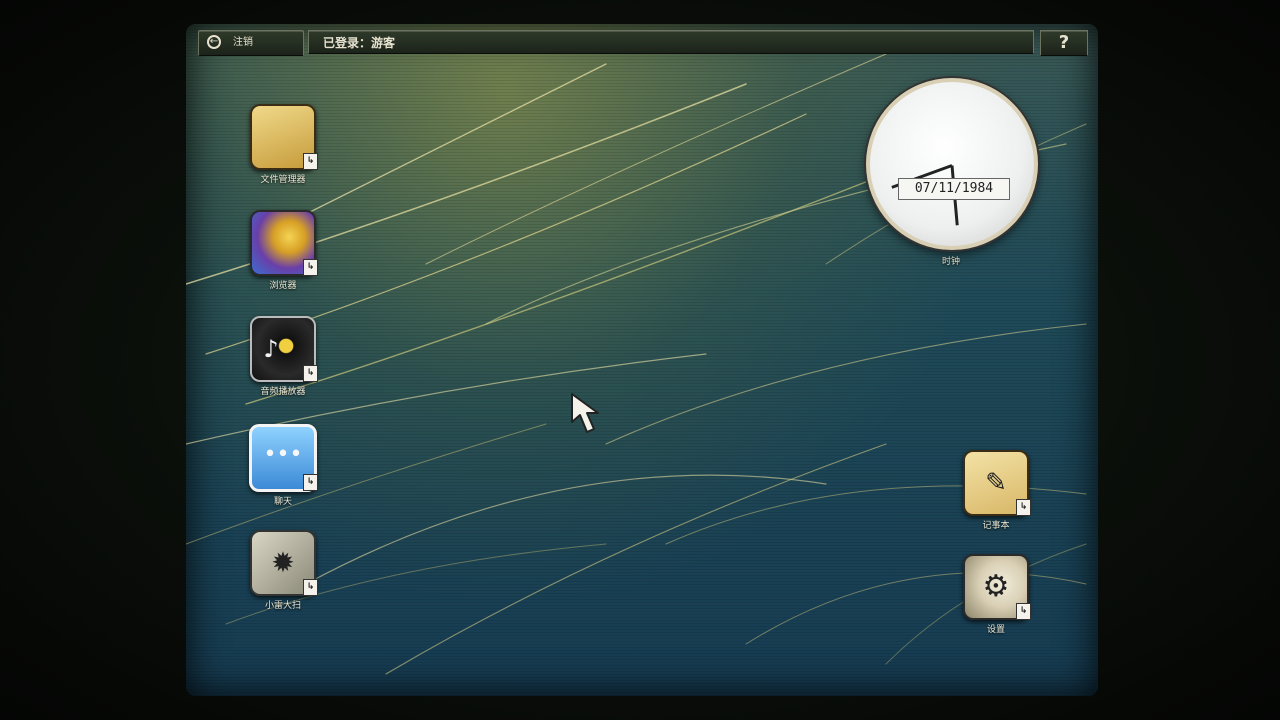 The image size is (1280, 720). I want to click on clock-face: 07/11/1984, so click(952, 164).